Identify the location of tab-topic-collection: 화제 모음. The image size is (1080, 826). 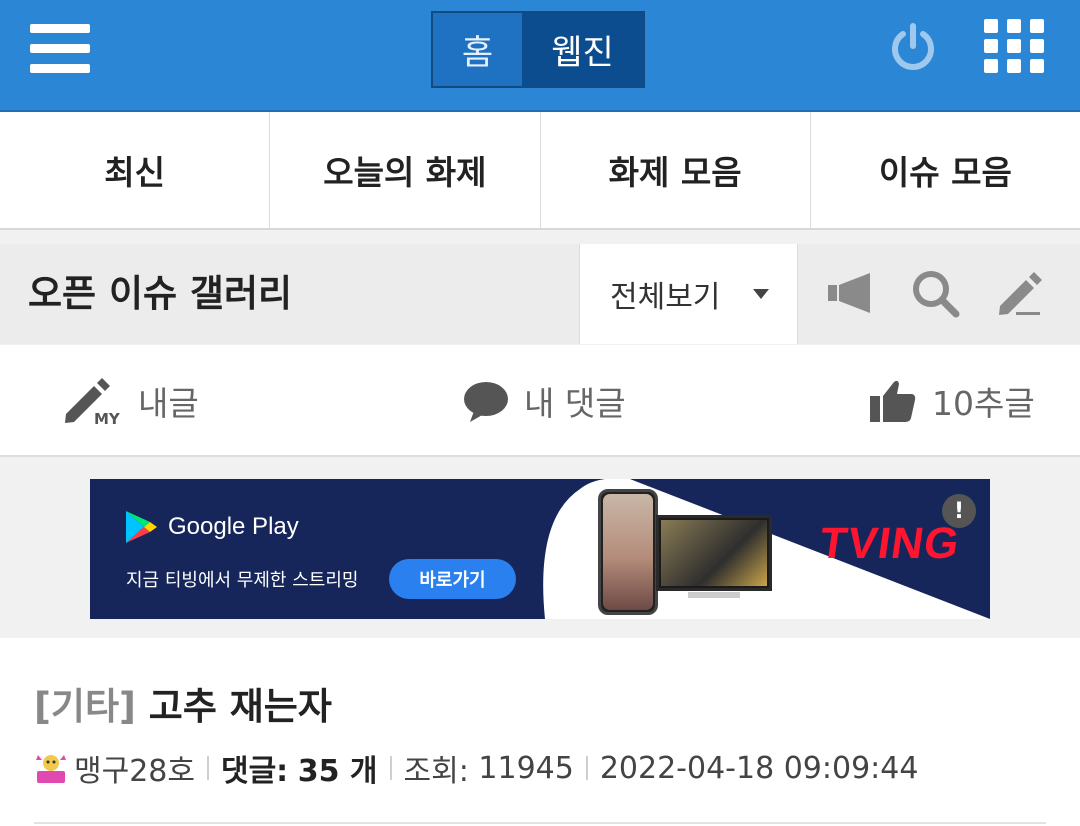
(674, 170).